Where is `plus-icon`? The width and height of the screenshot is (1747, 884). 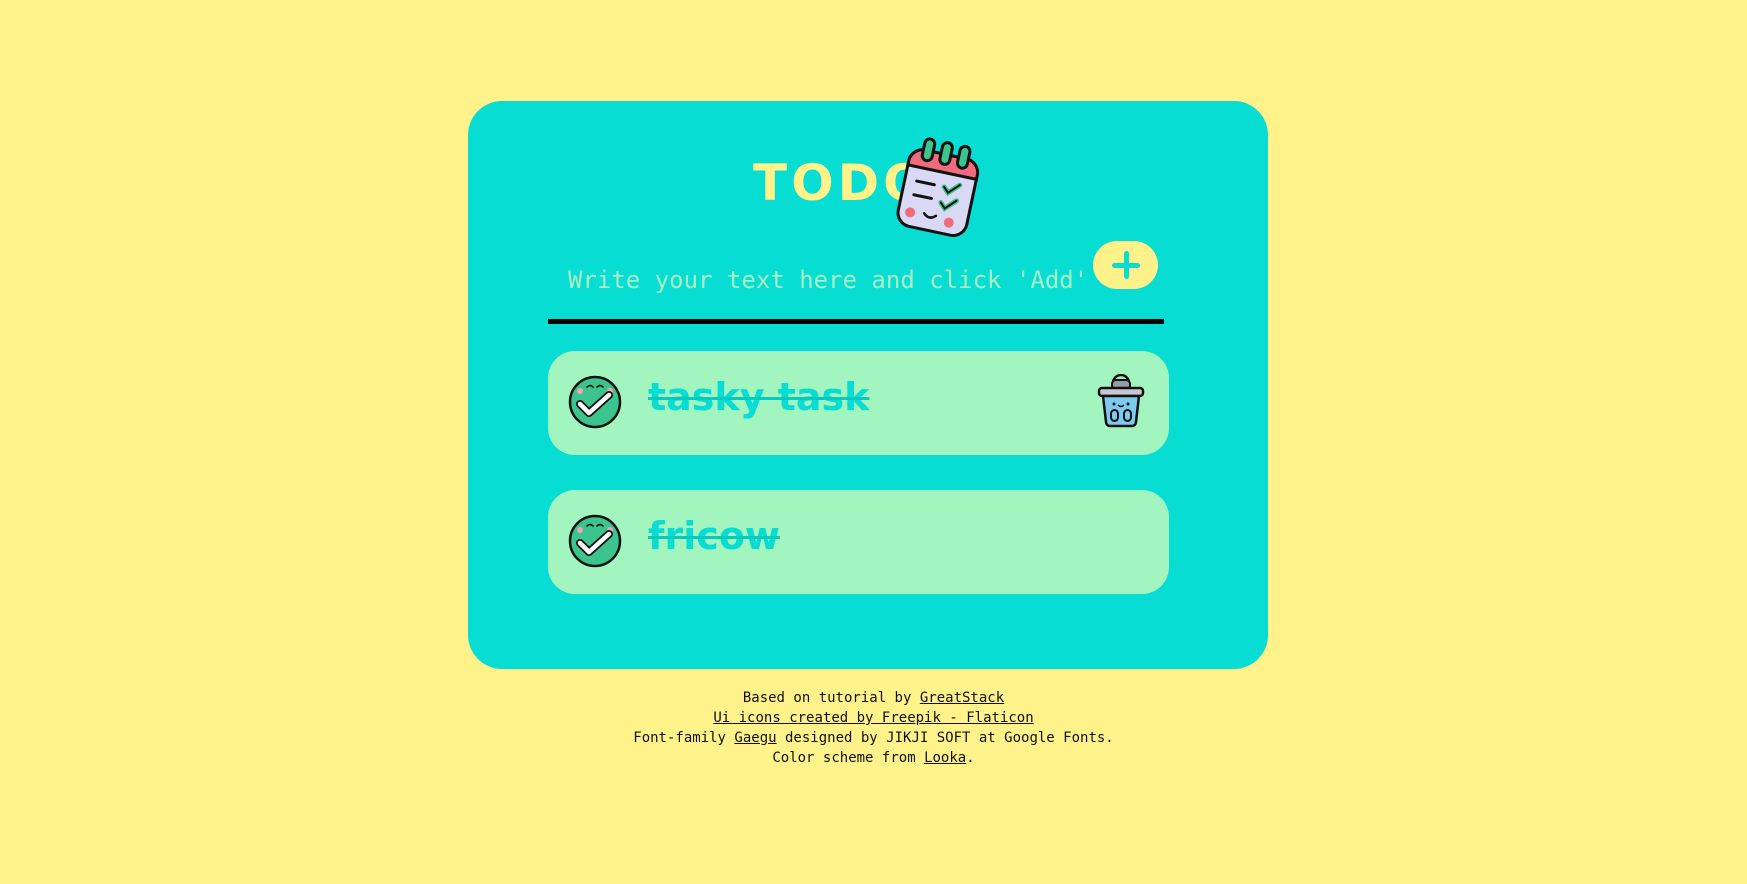
plus-icon is located at coordinates (1125, 265).